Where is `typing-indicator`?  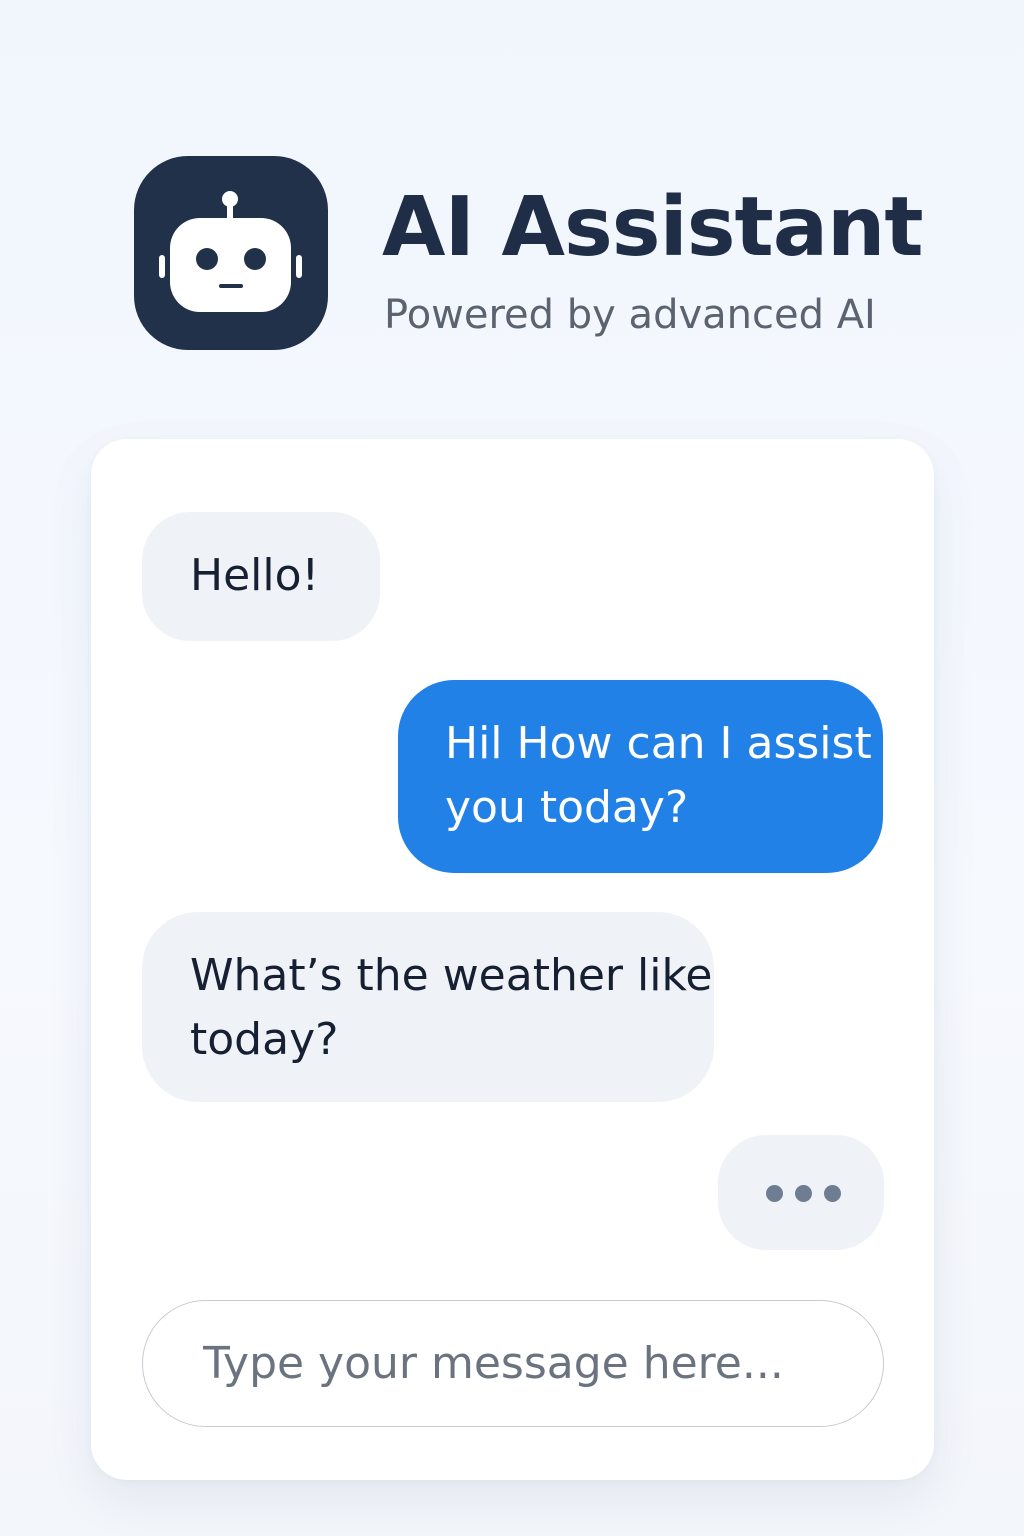 typing-indicator is located at coordinates (801, 1192).